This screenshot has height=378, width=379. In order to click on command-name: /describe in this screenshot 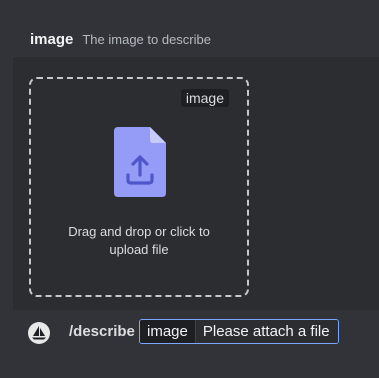, I will do `click(102, 331)`.